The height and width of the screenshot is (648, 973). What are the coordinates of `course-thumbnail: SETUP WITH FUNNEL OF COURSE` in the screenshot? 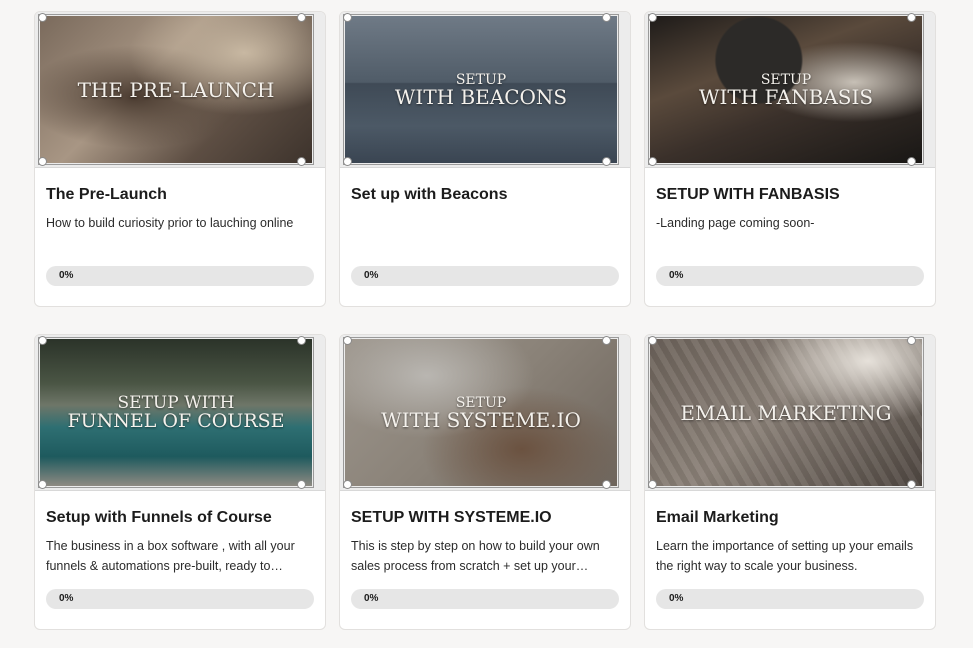 It's located at (180, 413).